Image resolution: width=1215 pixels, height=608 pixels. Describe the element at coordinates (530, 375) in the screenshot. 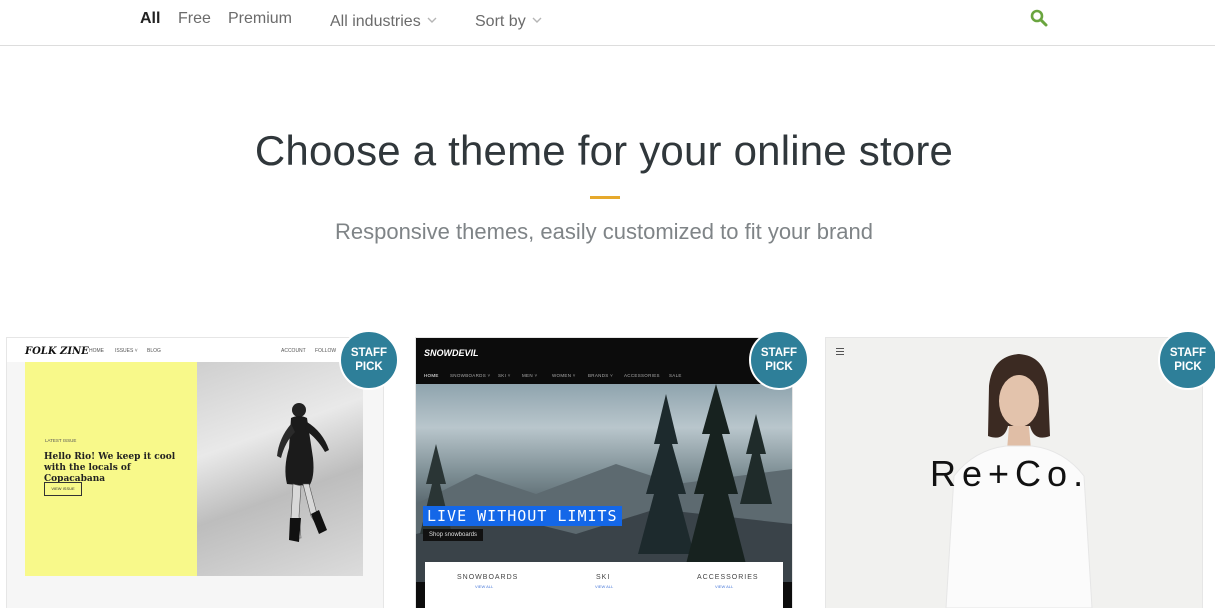

I see `preview-nav-link: MEN ˅` at that location.